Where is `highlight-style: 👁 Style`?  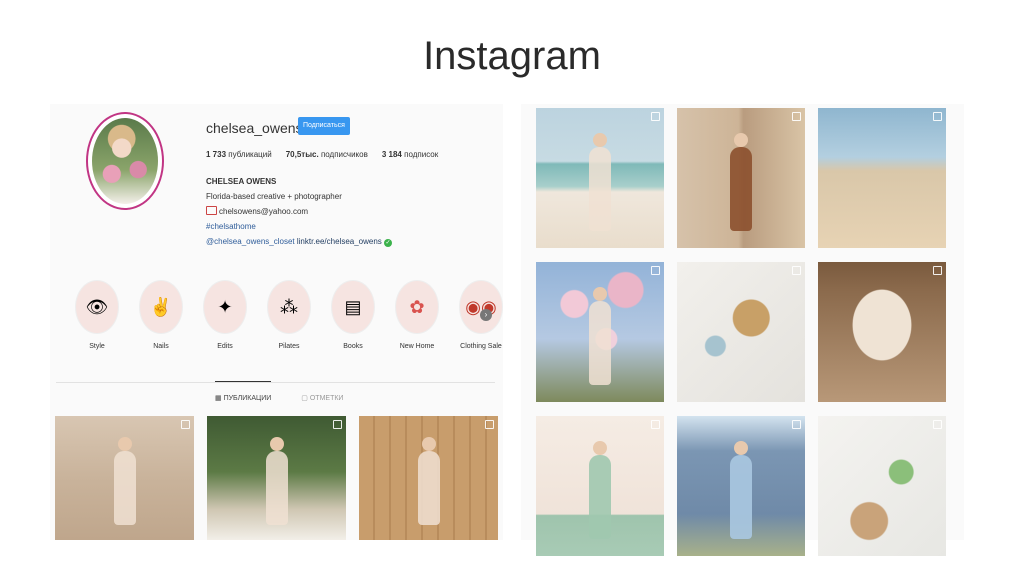
highlight-style: 👁 Style is located at coordinates (97, 315).